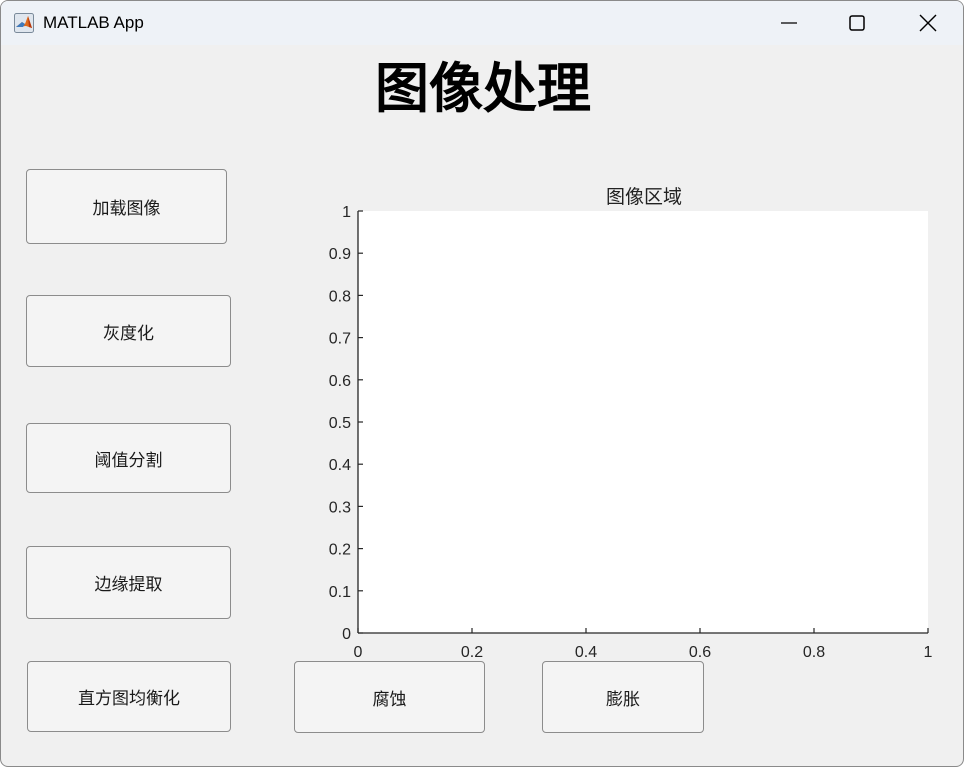  I want to click on x-tick-label: 0.8, so click(814, 652).